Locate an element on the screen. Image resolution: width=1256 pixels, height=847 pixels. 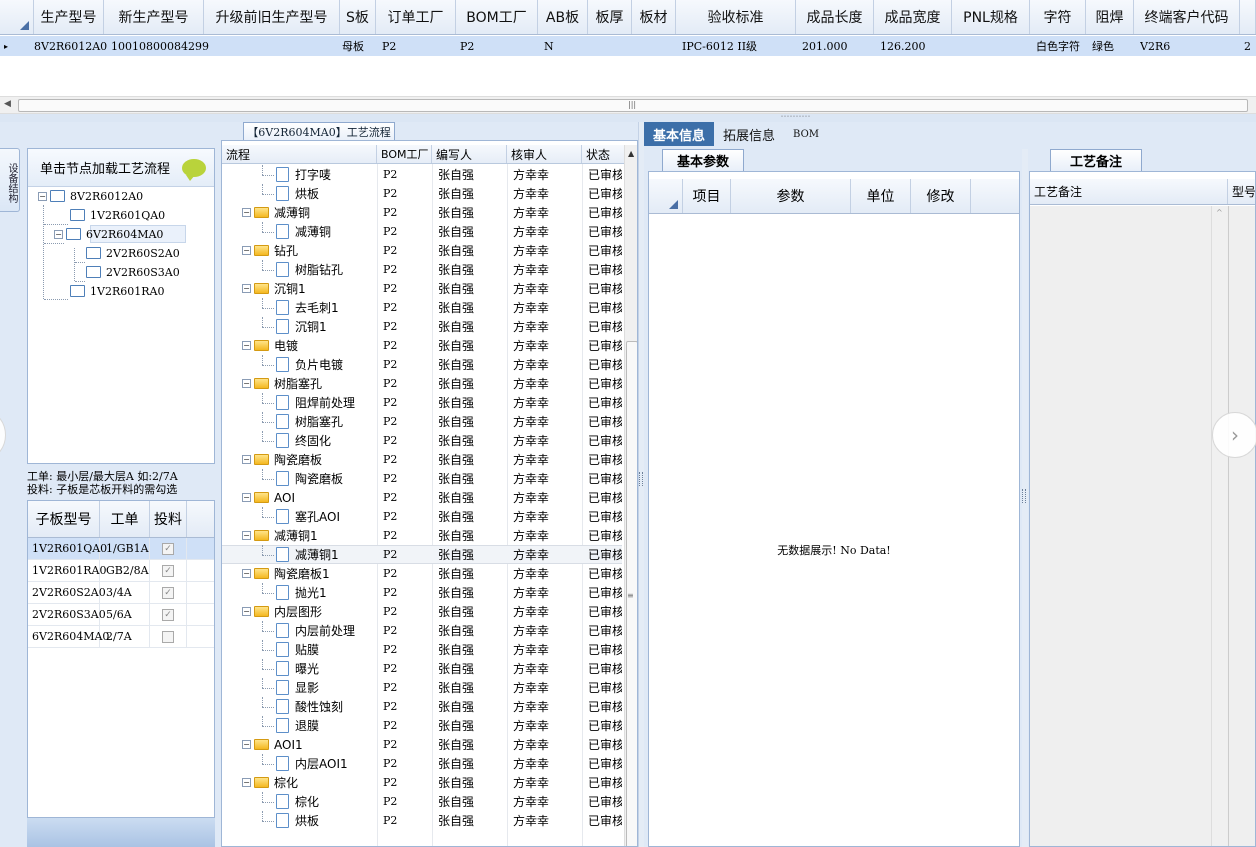
flow-step-row: 终固化 P2 张自强 方幸幸 已审核 is located at coordinates (422, 440).